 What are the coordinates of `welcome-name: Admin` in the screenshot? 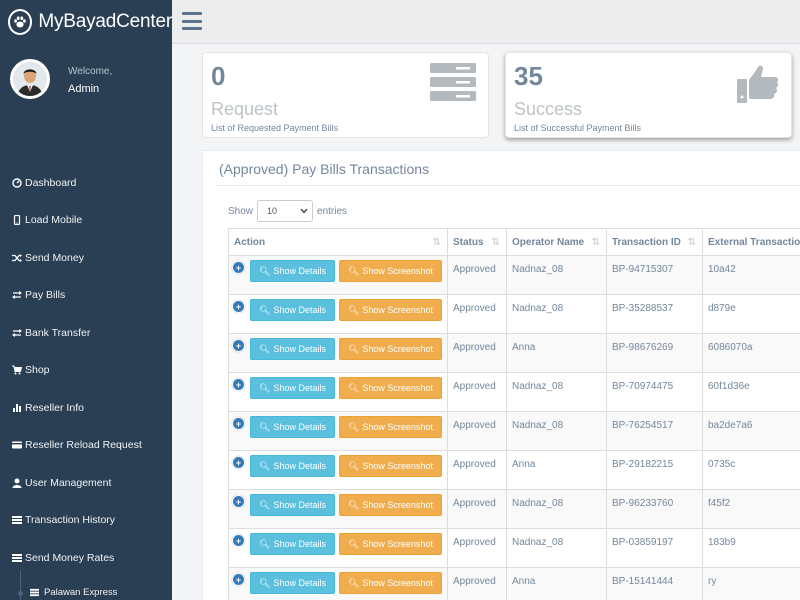 It's located at (84, 89).